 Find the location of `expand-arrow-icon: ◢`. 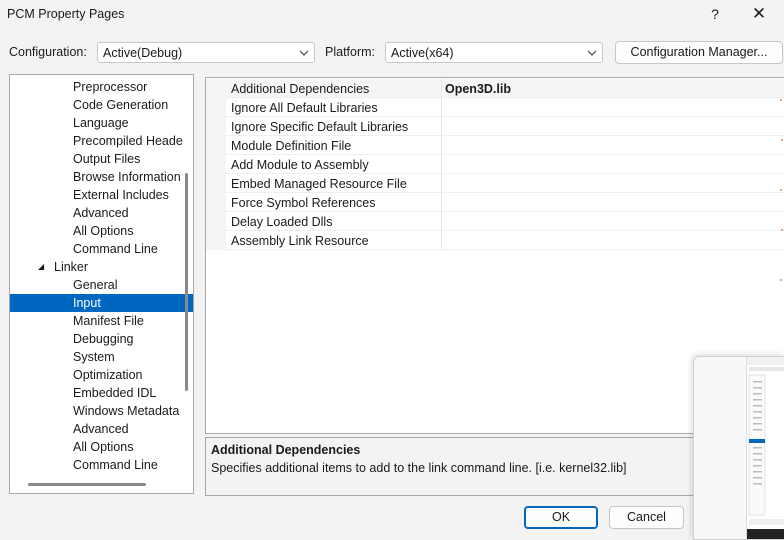

expand-arrow-icon: ◢ is located at coordinates (41, 267).